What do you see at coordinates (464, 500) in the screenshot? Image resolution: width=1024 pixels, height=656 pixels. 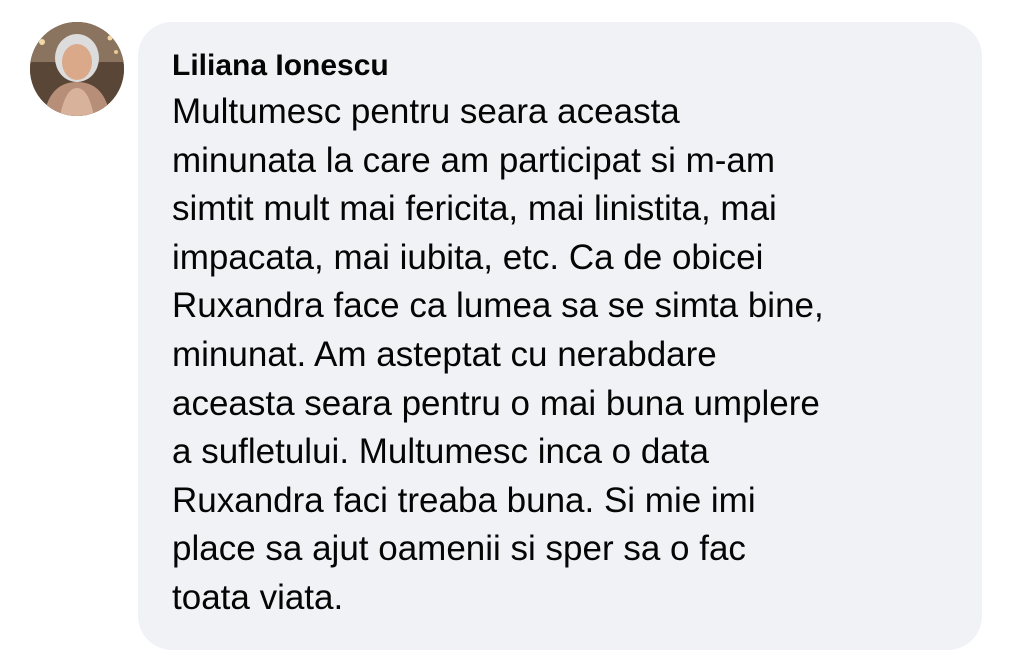 I see `comment-text-line: Ruxandra faci treaba buna. Si mie imi` at bounding box center [464, 500].